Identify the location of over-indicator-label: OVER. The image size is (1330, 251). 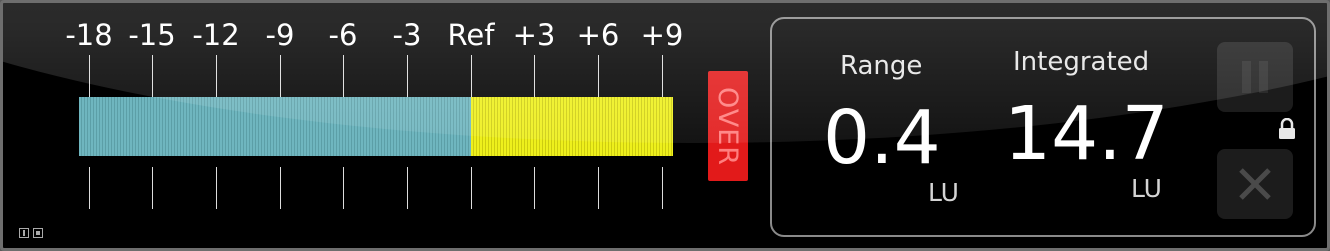
(728, 126).